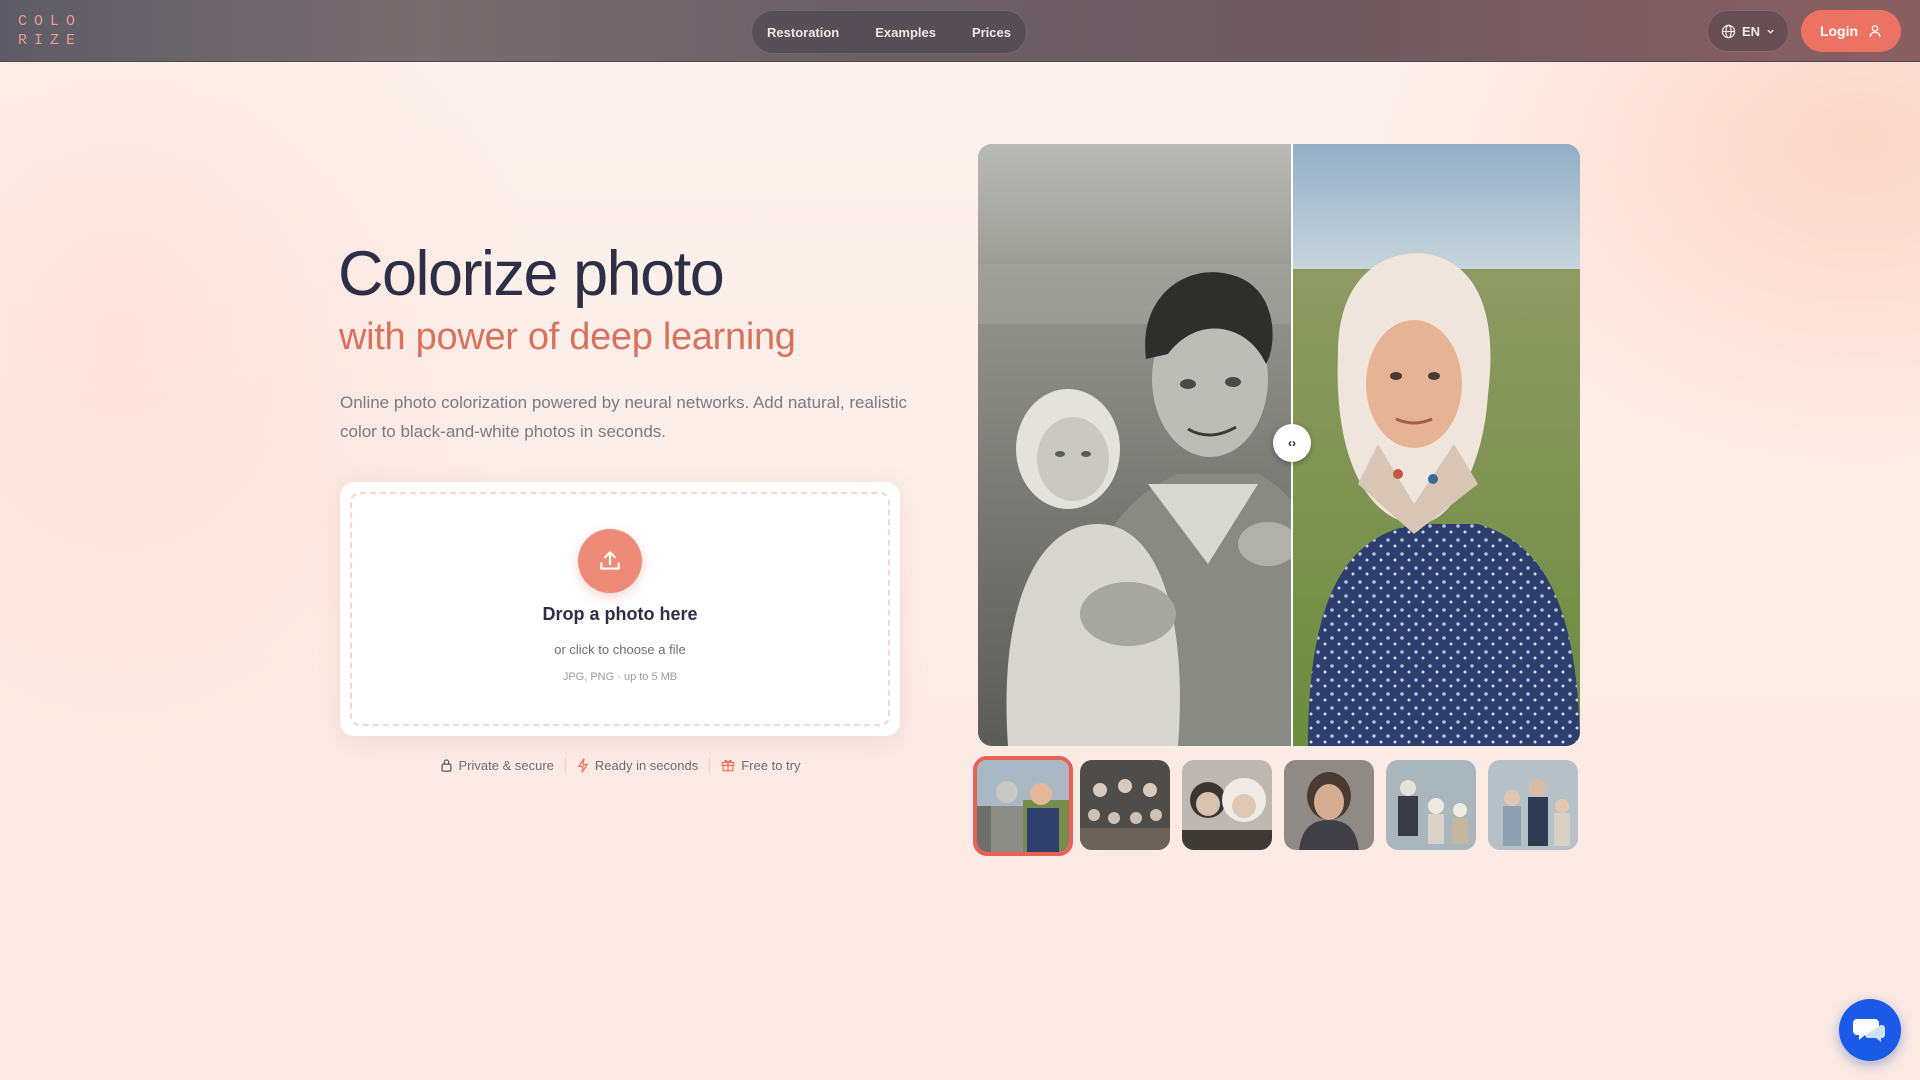  Describe the element at coordinates (531, 274) in the screenshot. I see `page-title: Colorize photo` at that location.